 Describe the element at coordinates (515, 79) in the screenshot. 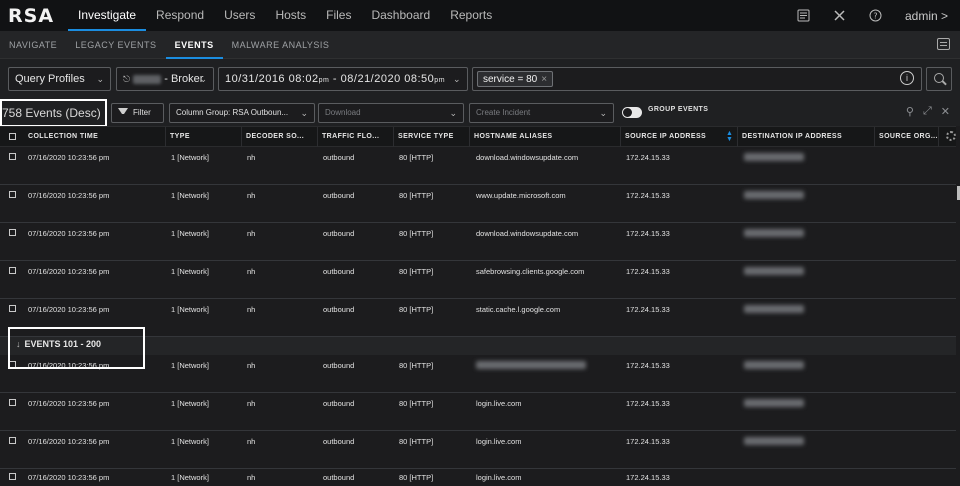

I see `filter-pill: service = 80 ×` at that location.